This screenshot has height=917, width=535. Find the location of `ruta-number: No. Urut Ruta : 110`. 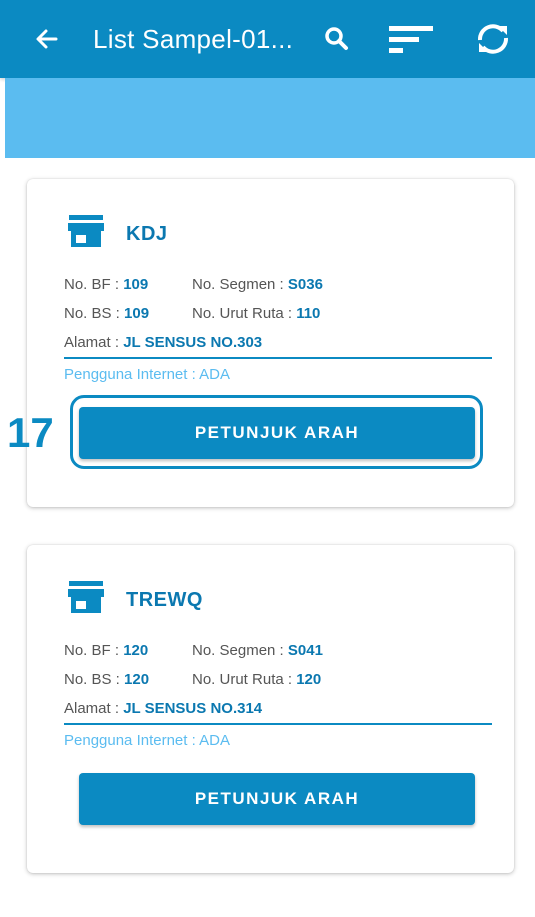

ruta-number: No. Urut Ruta : 110 is located at coordinates (256, 313).